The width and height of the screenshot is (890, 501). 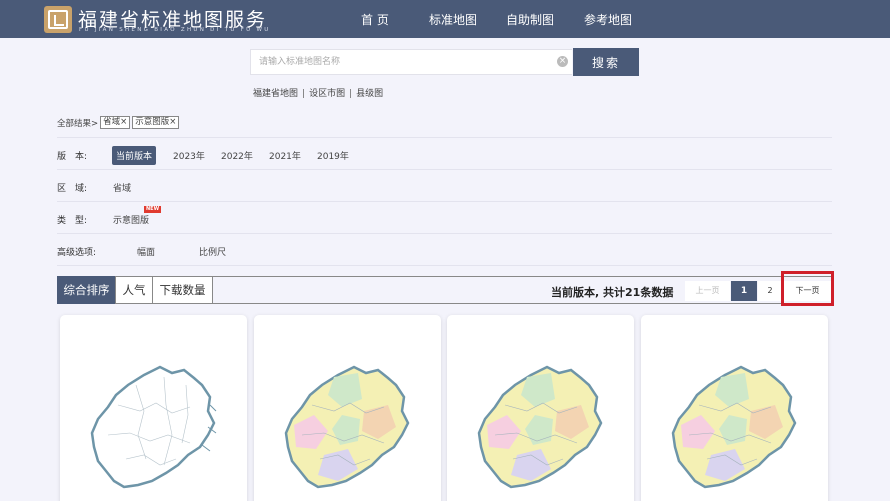 What do you see at coordinates (369, 94) in the screenshot?
I see `quick-link-county: 县级图` at bounding box center [369, 94].